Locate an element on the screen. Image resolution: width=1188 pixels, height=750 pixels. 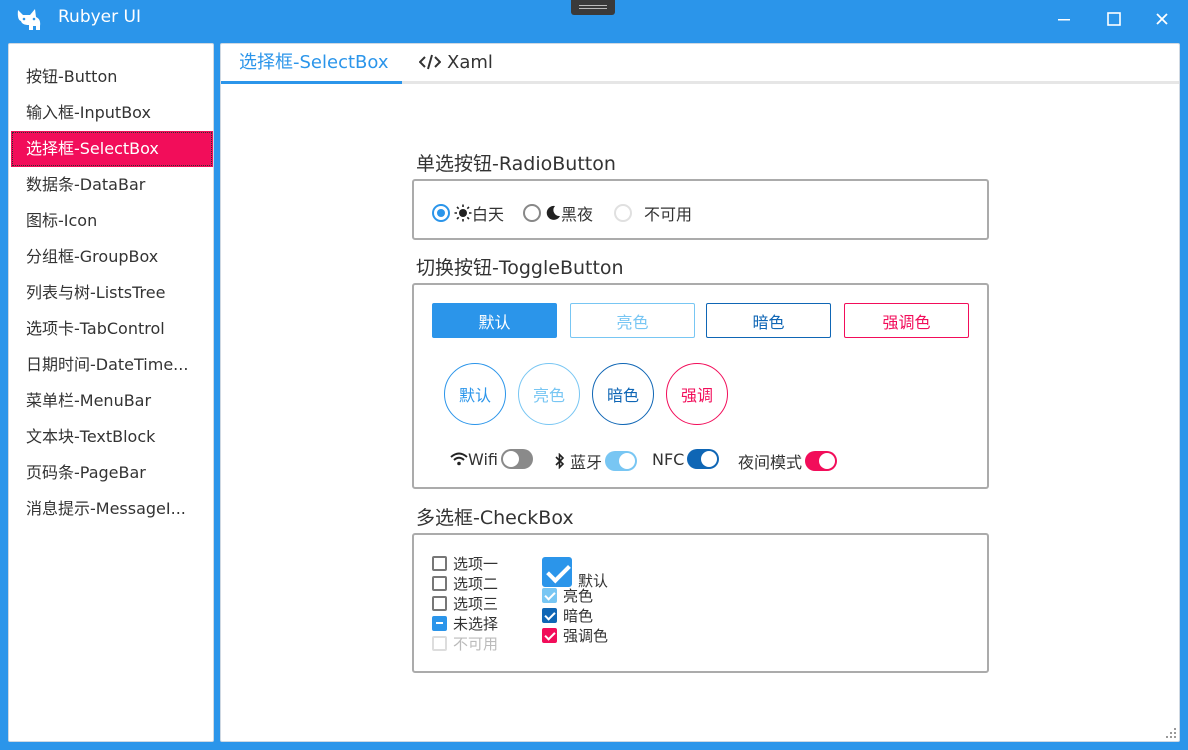
circle-default-button: 默认 is located at coordinates (475, 394).